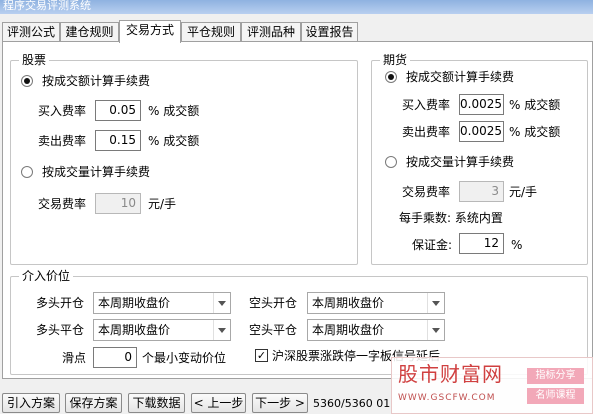 The image size is (593, 414). I want to click on stock-fee-rate-label: 交易费率, so click(62, 204).